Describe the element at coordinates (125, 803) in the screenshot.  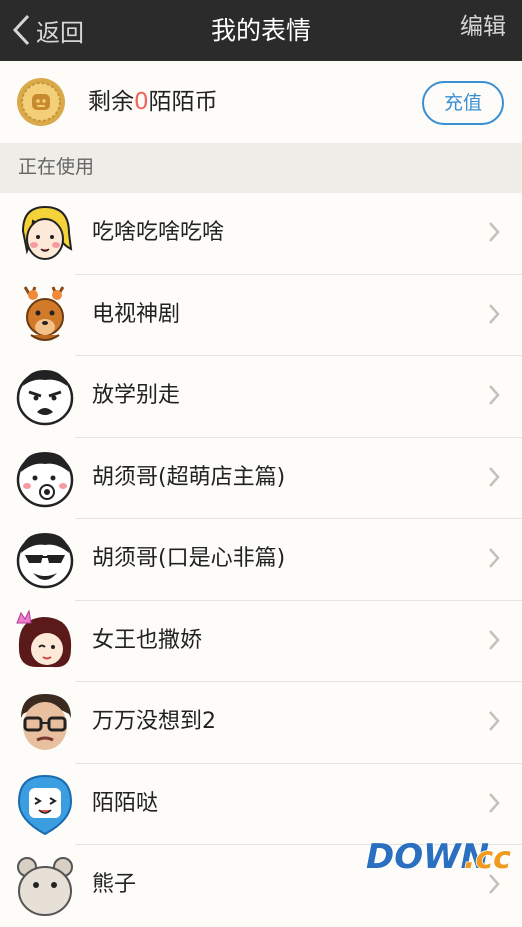
I see `sticker-name: 陌陌哒` at that location.